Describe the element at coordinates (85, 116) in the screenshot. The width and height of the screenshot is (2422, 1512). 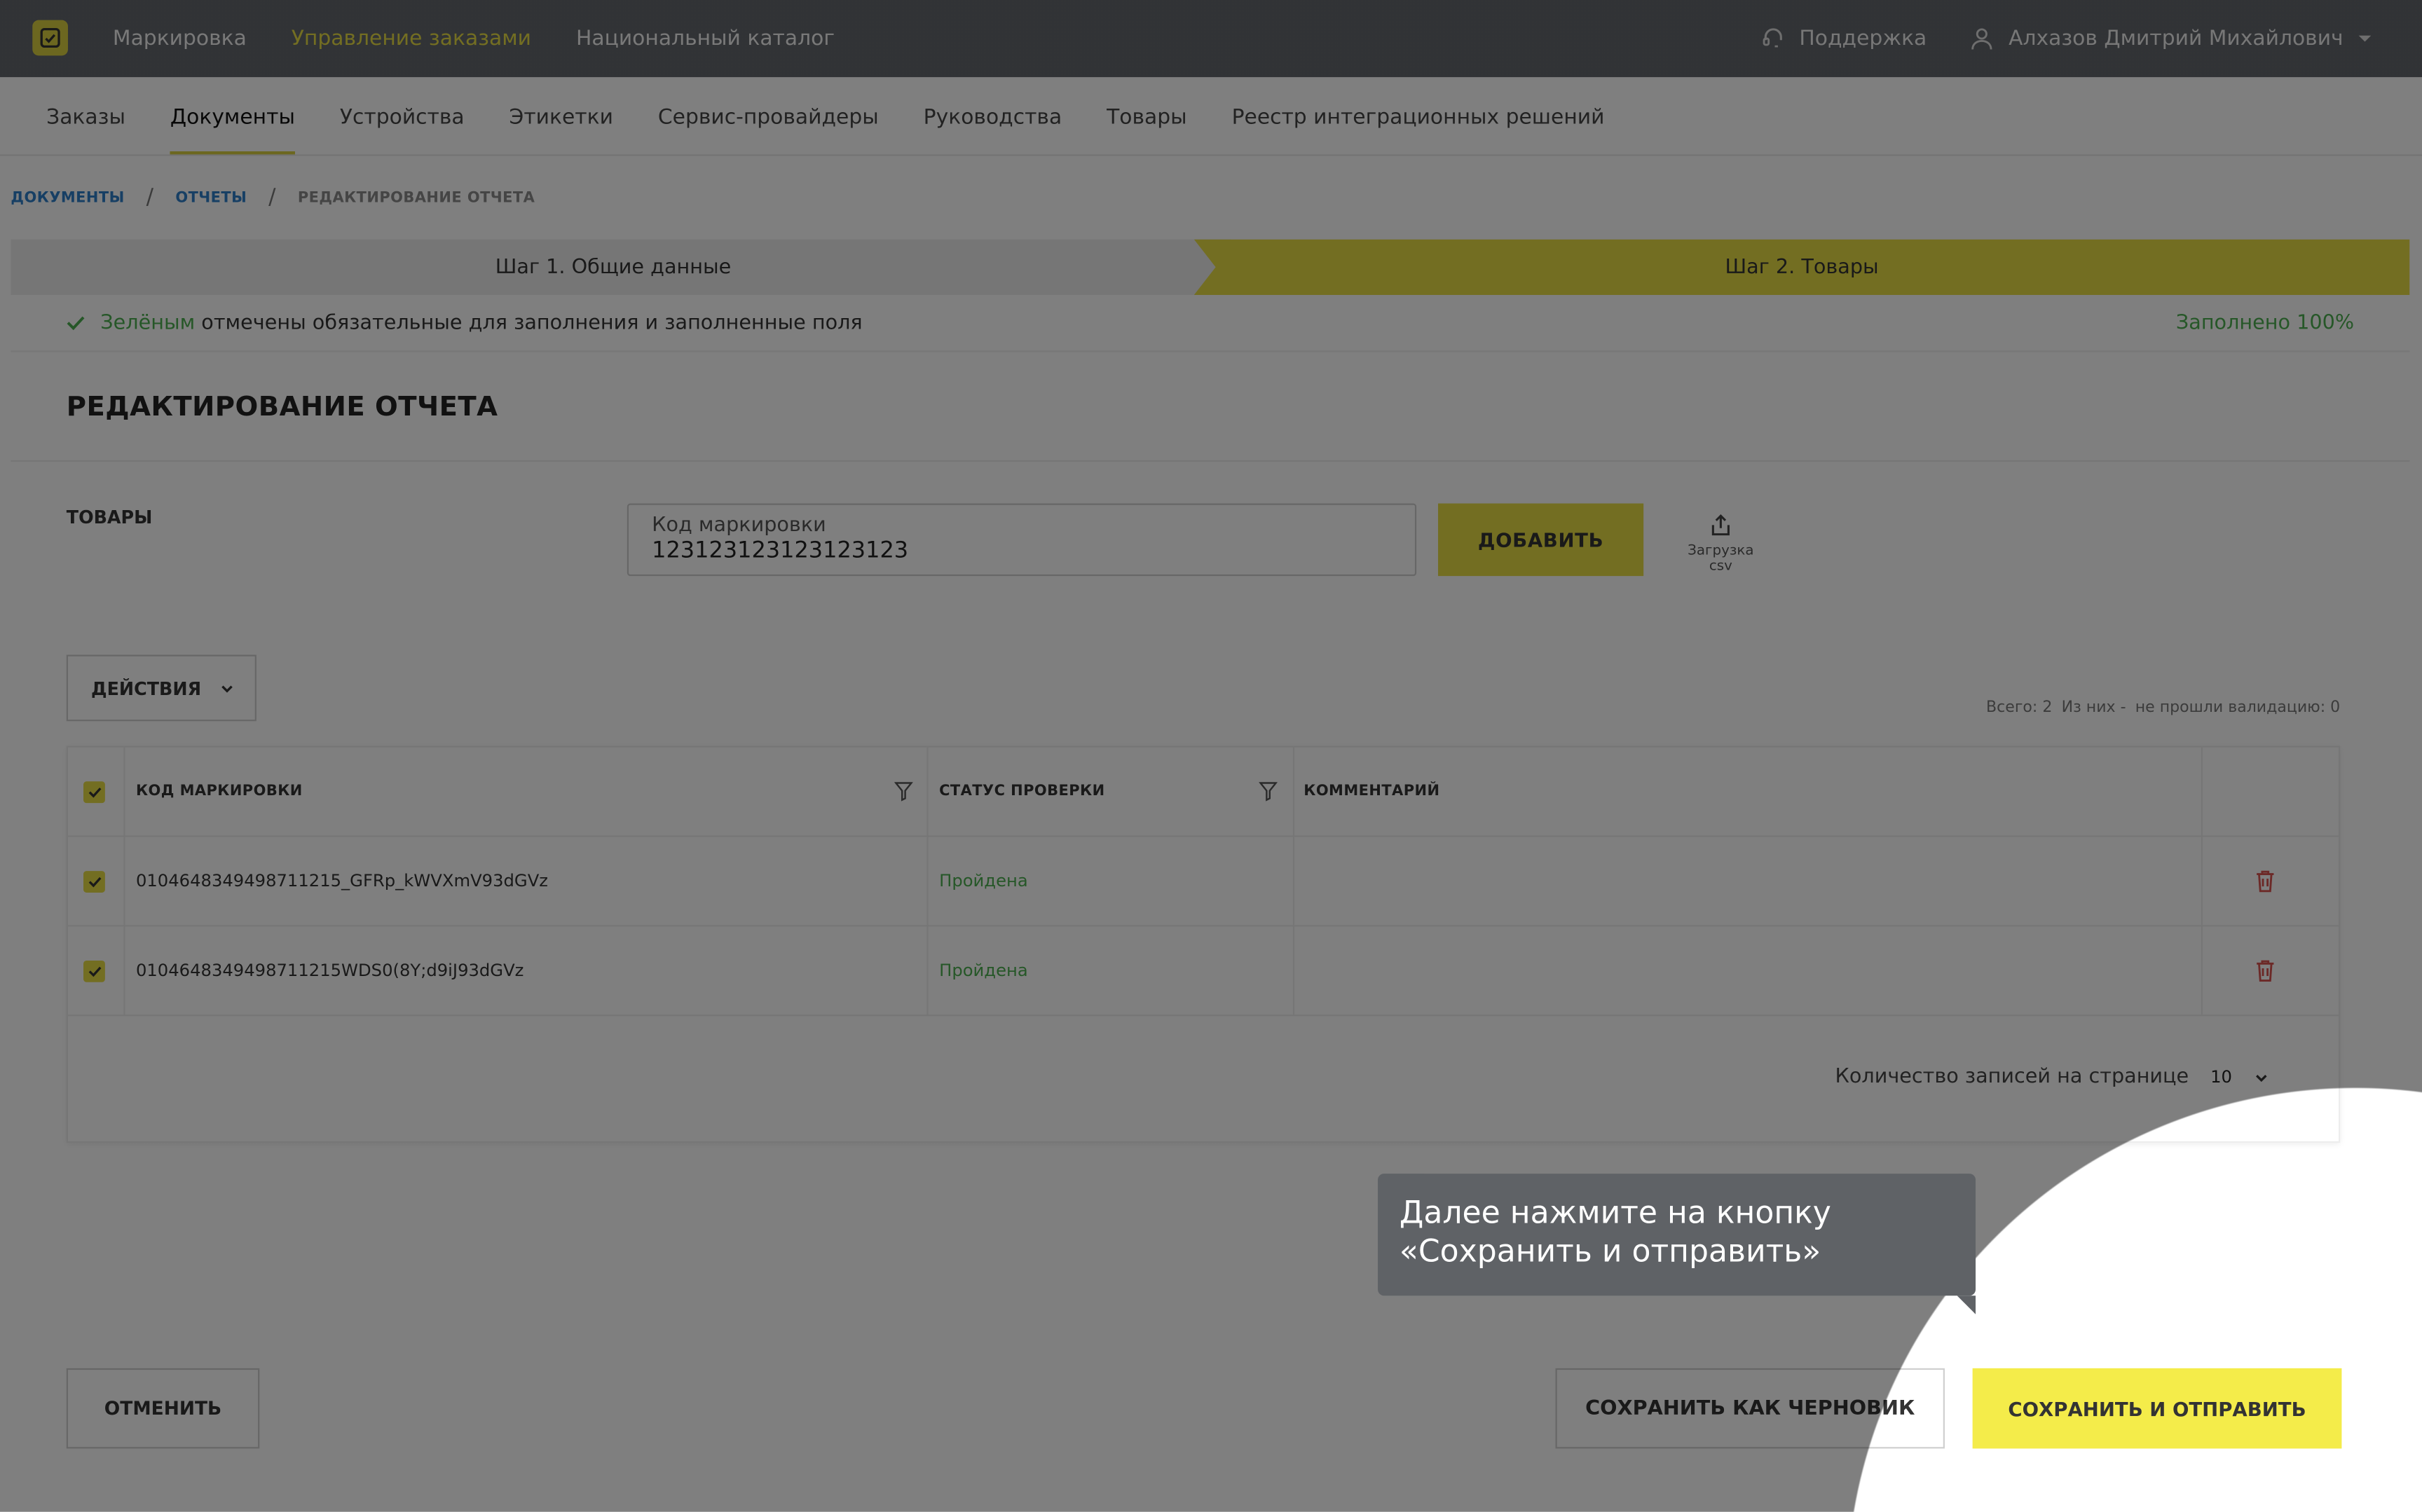
I see `tab-orders: Заказы` at that location.